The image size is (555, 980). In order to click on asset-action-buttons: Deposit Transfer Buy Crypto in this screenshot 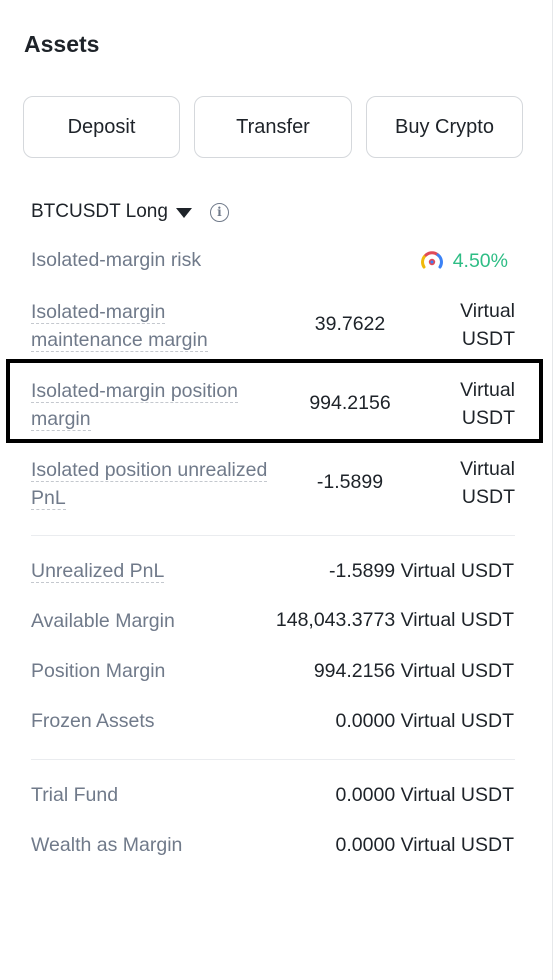, I will do `click(273, 128)`.